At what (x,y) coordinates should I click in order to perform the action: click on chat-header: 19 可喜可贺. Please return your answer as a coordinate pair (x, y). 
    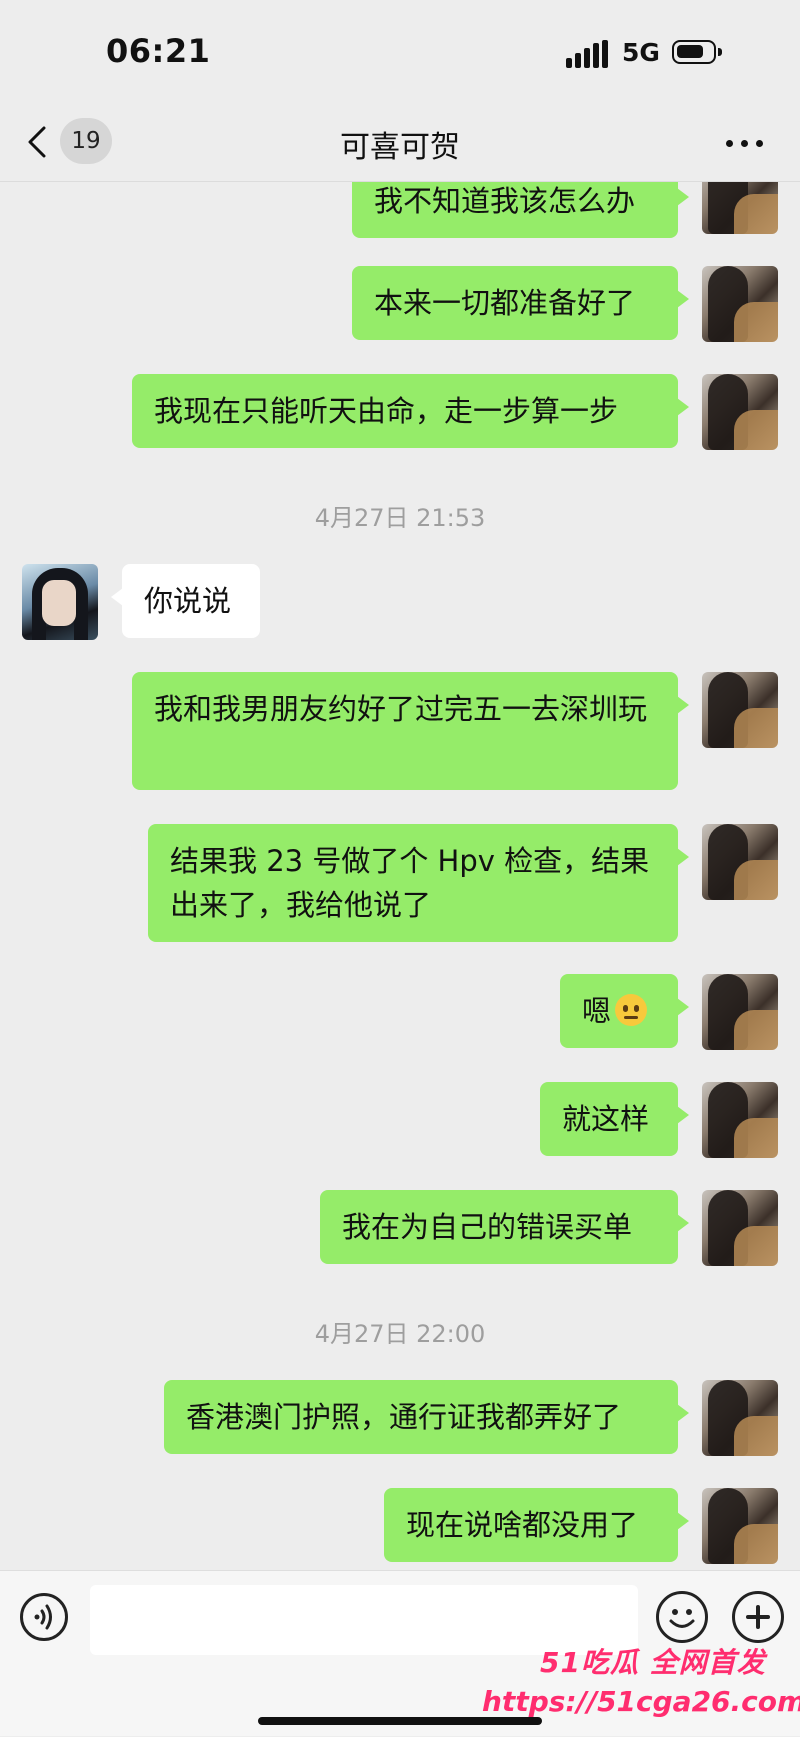
    Looking at the image, I should click on (400, 141).